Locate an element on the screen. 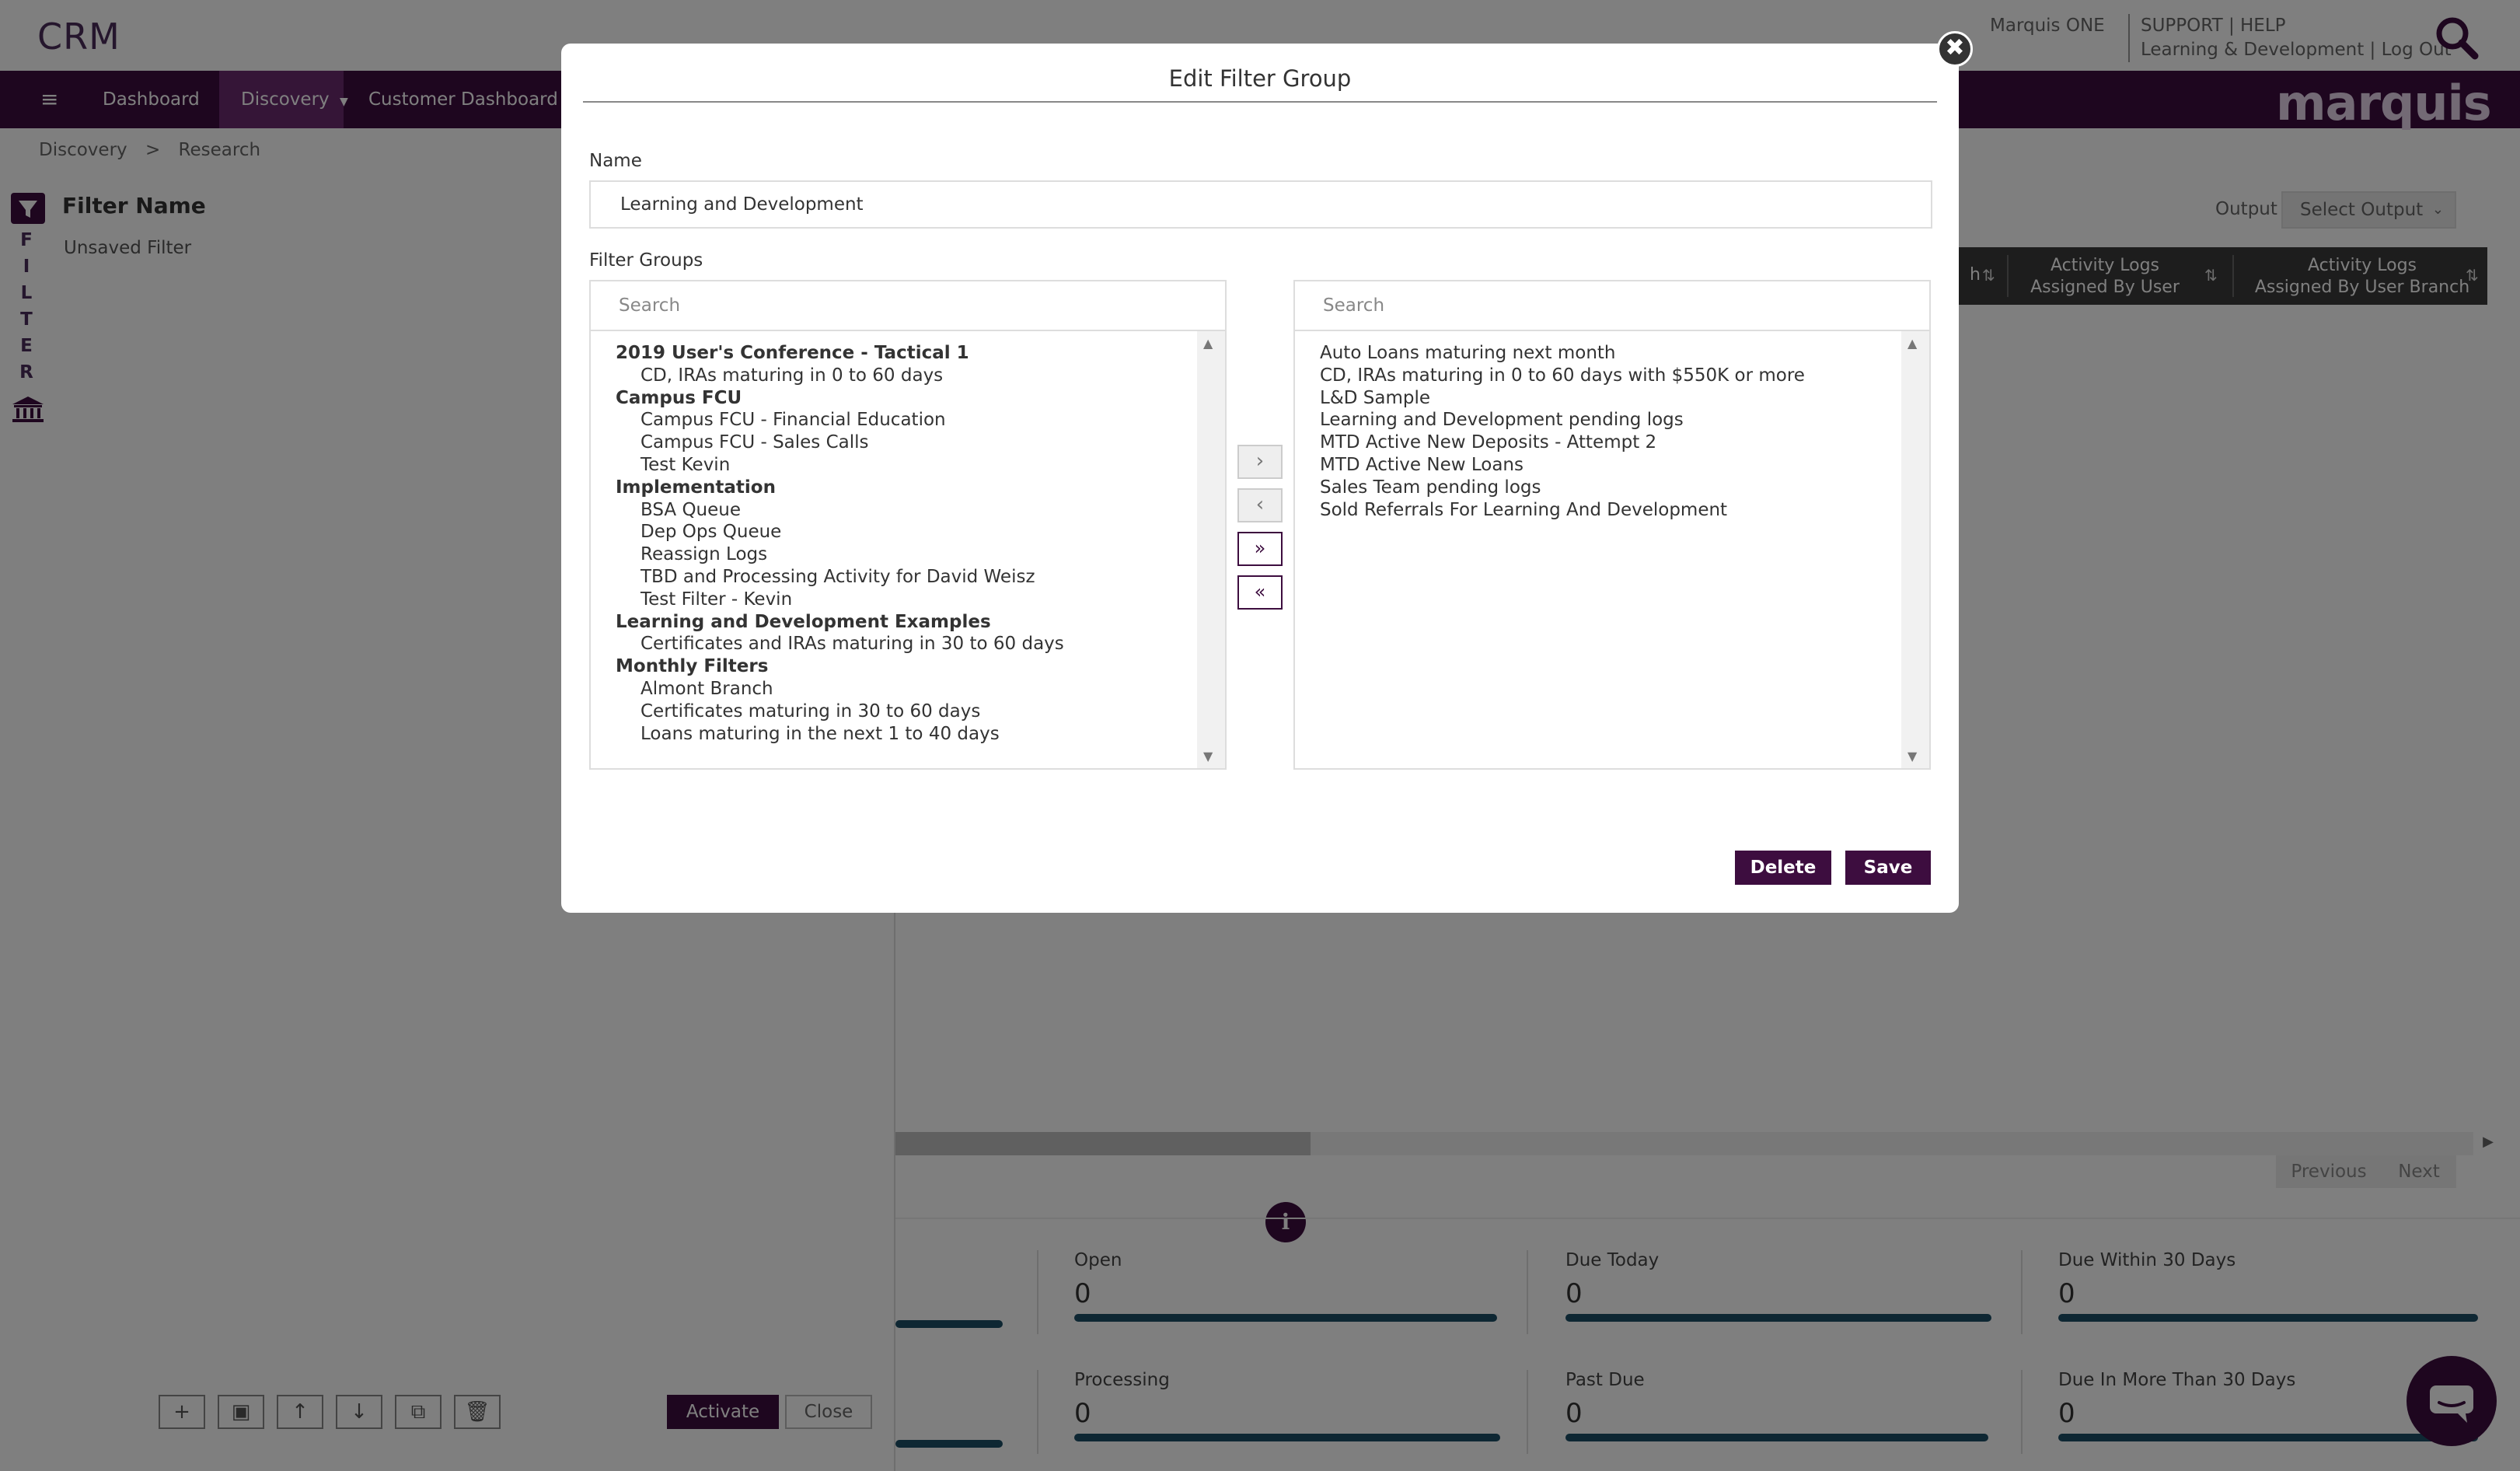  selected-search-input: Search is located at coordinates (1612, 306).